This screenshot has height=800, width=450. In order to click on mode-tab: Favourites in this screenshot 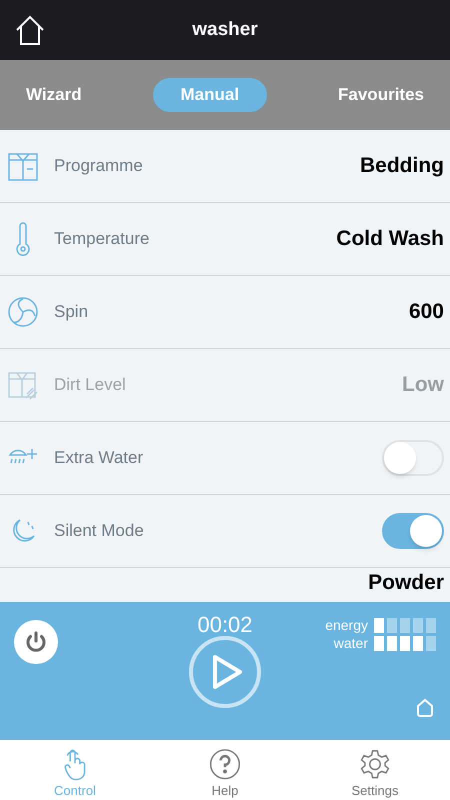, I will do `click(381, 95)`.